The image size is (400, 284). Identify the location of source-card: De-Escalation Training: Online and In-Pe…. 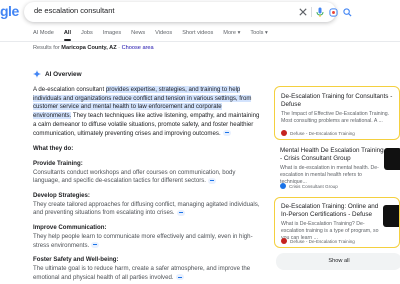
(337, 222).